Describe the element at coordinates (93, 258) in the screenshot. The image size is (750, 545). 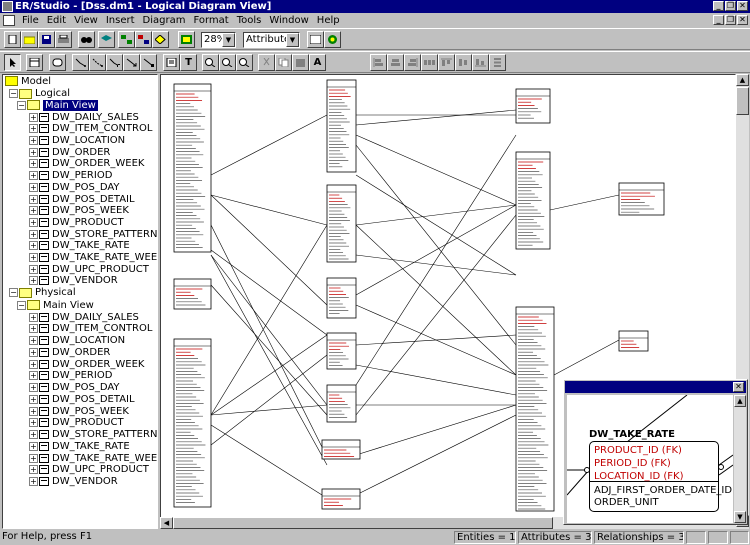
I see `tree-item-logical-dw-take-rate-week: + DW_TAKE_RATE_WEEK` at that location.